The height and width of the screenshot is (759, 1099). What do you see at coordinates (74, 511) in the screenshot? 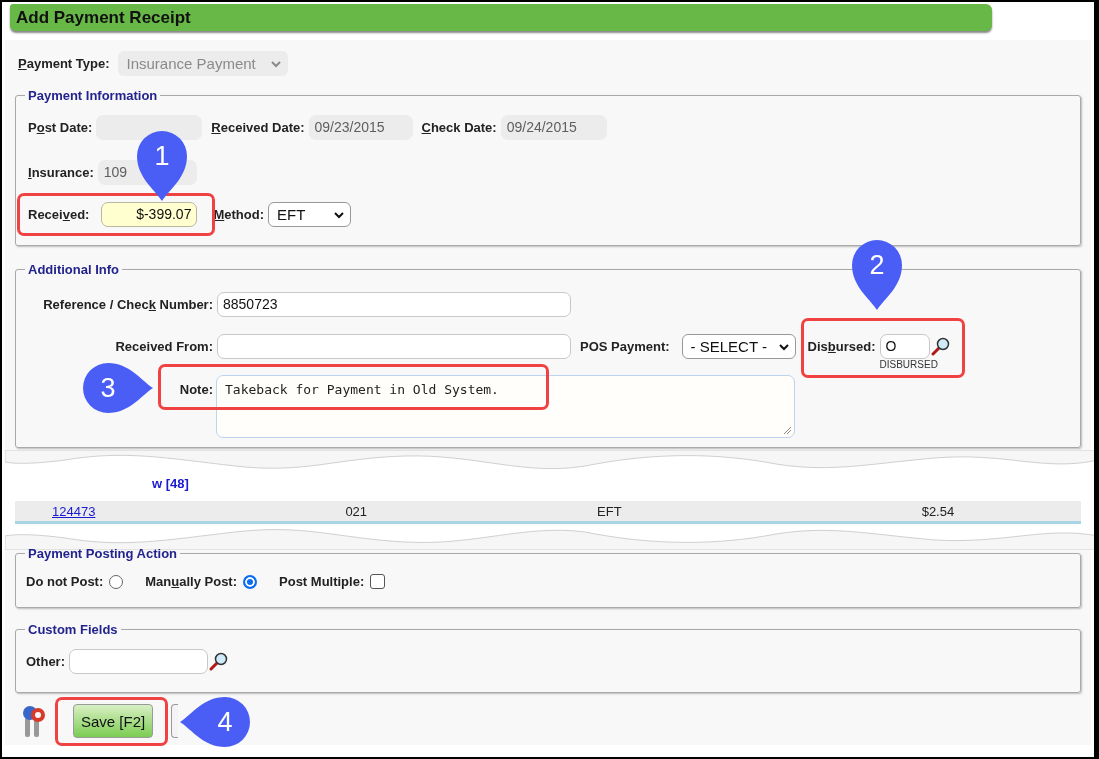
I see `row-link: 124473` at bounding box center [74, 511].